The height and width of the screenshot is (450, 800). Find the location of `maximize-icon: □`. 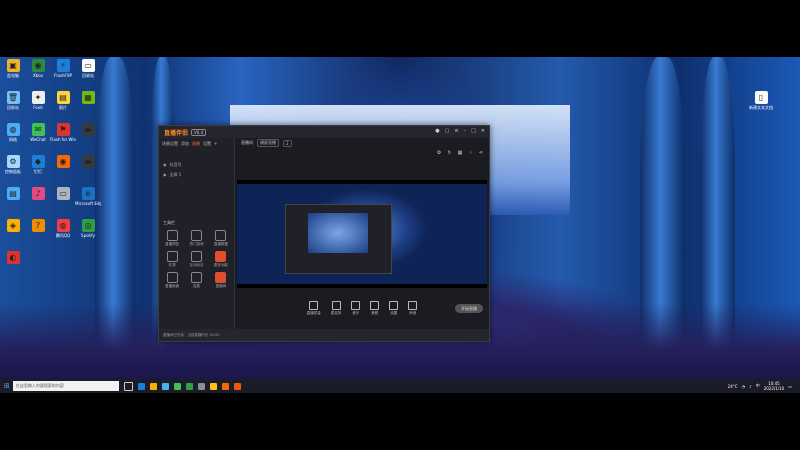

maximize-icon: □ is located at coordinates (473, 131).